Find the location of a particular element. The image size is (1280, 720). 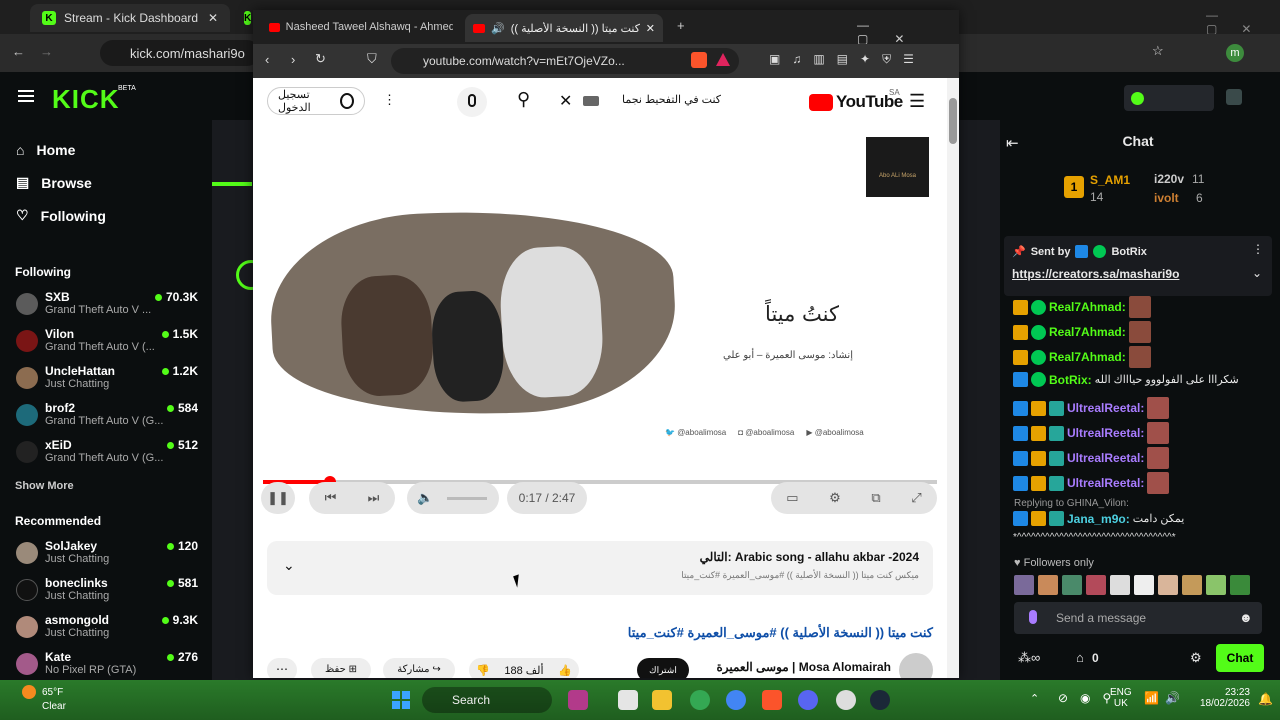

volume-slider is located at coordinates (467, 498).